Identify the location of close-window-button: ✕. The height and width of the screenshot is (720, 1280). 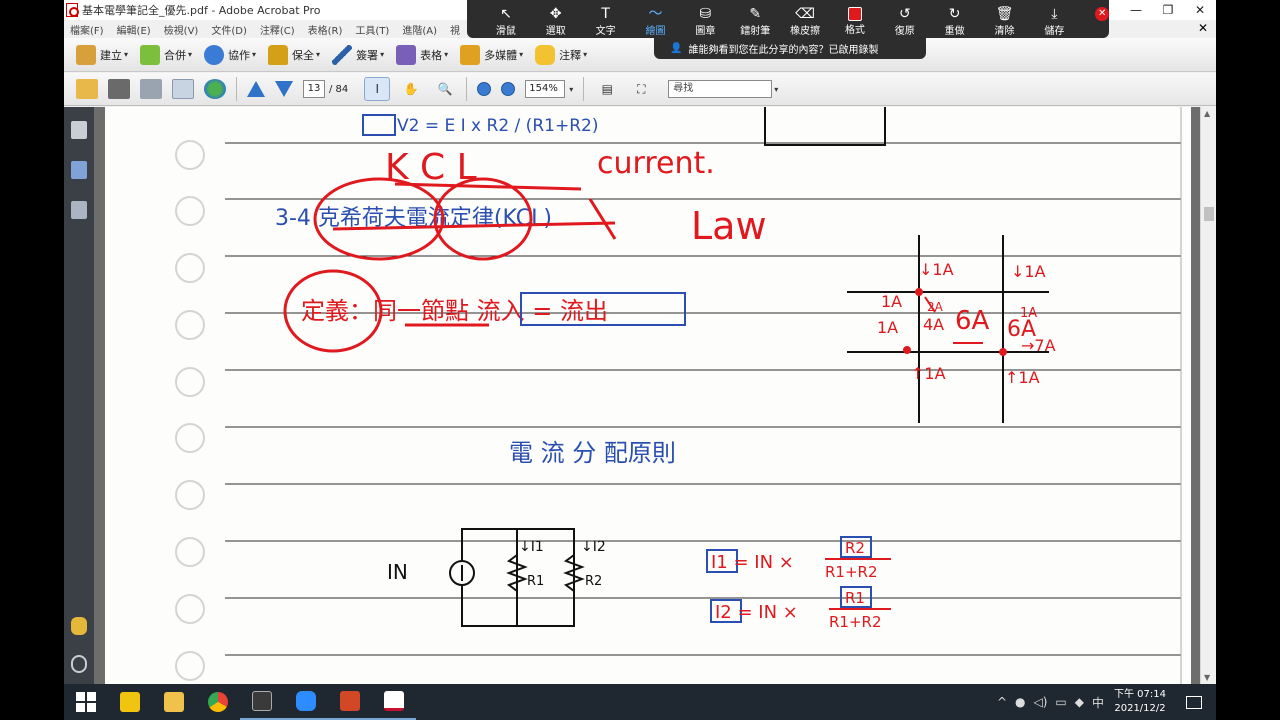
(1200, 10).